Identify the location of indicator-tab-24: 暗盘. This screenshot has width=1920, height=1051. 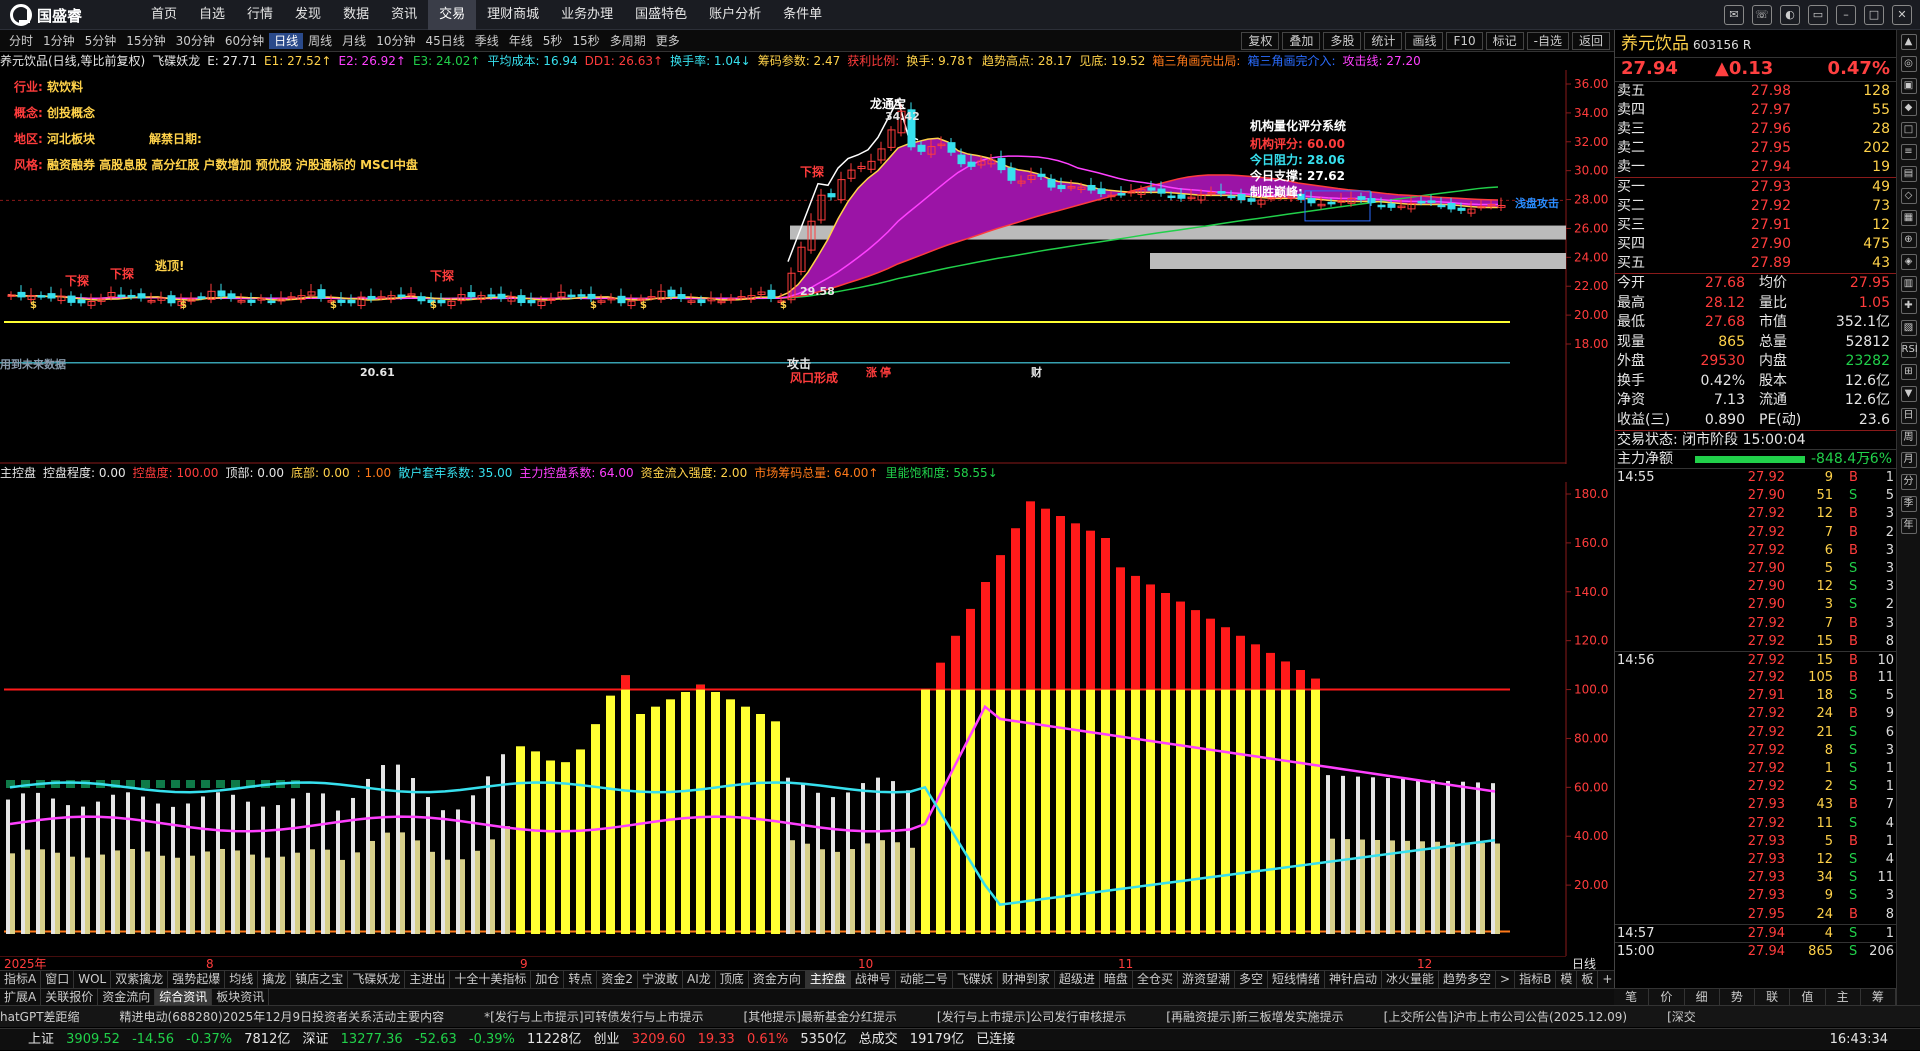
(1116, 979).